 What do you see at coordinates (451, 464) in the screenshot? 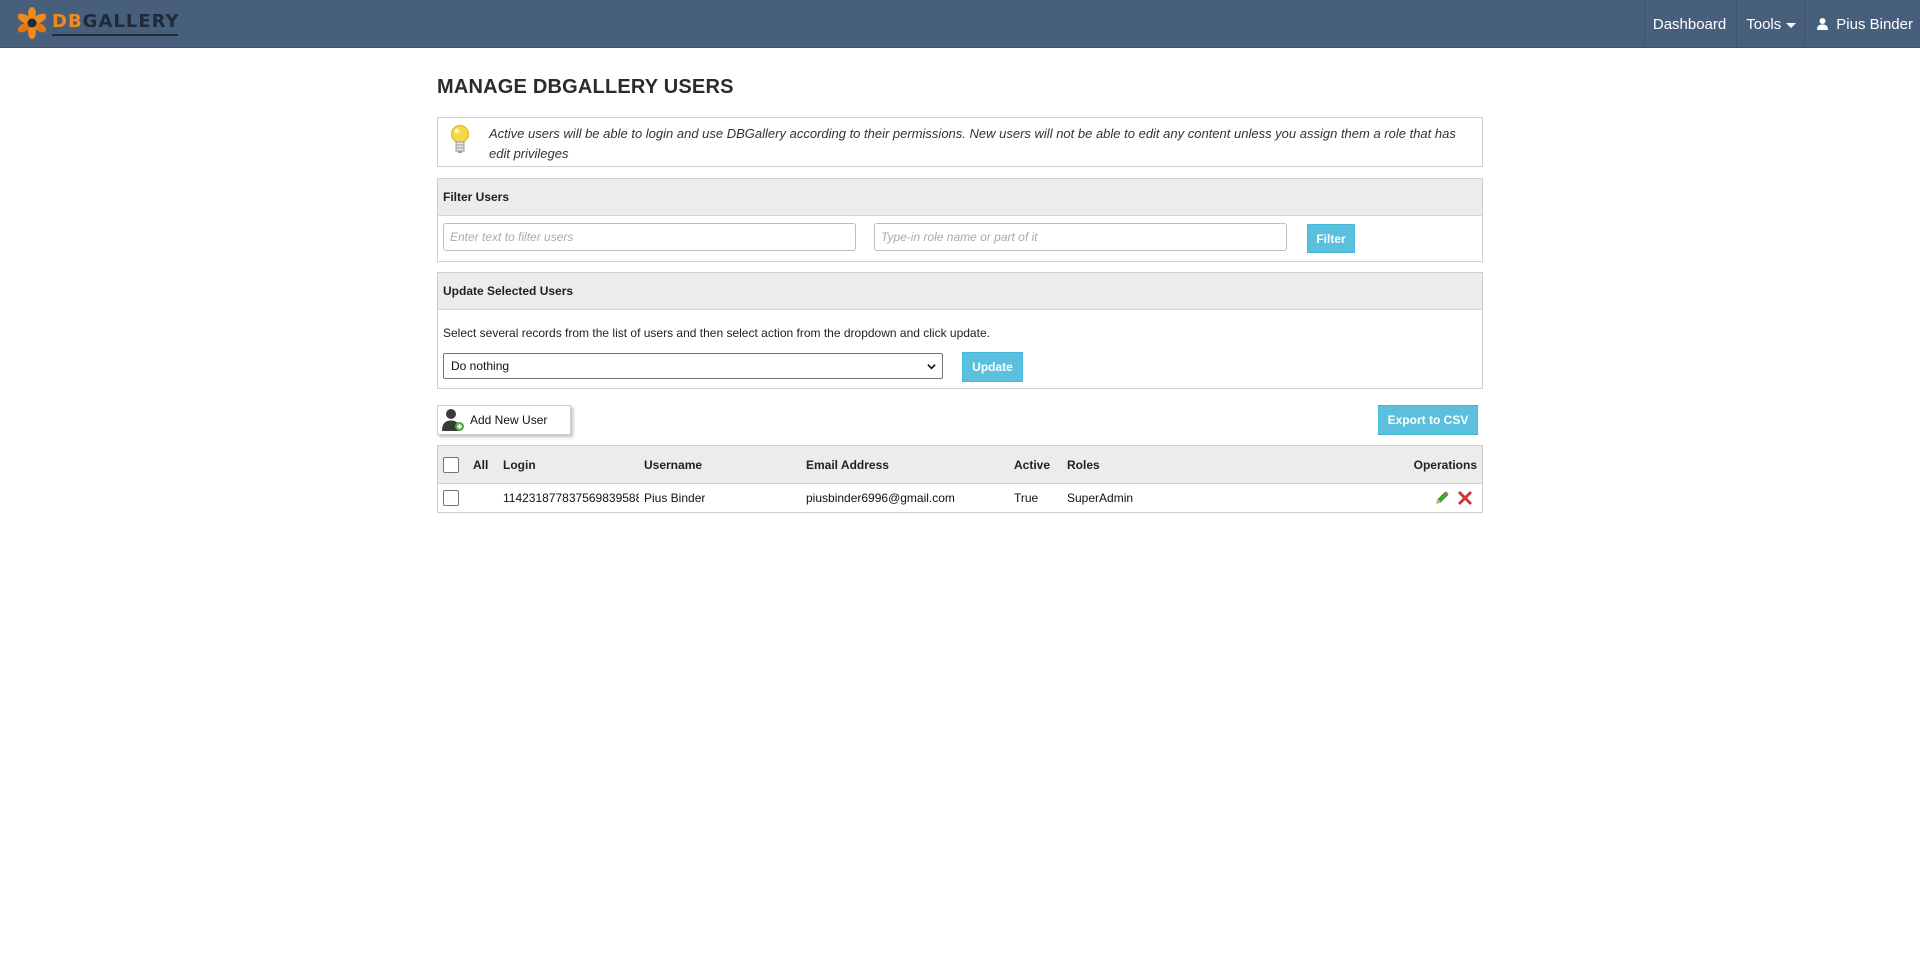
I see `select-all-checkbox` at bounding box center [451, 464].